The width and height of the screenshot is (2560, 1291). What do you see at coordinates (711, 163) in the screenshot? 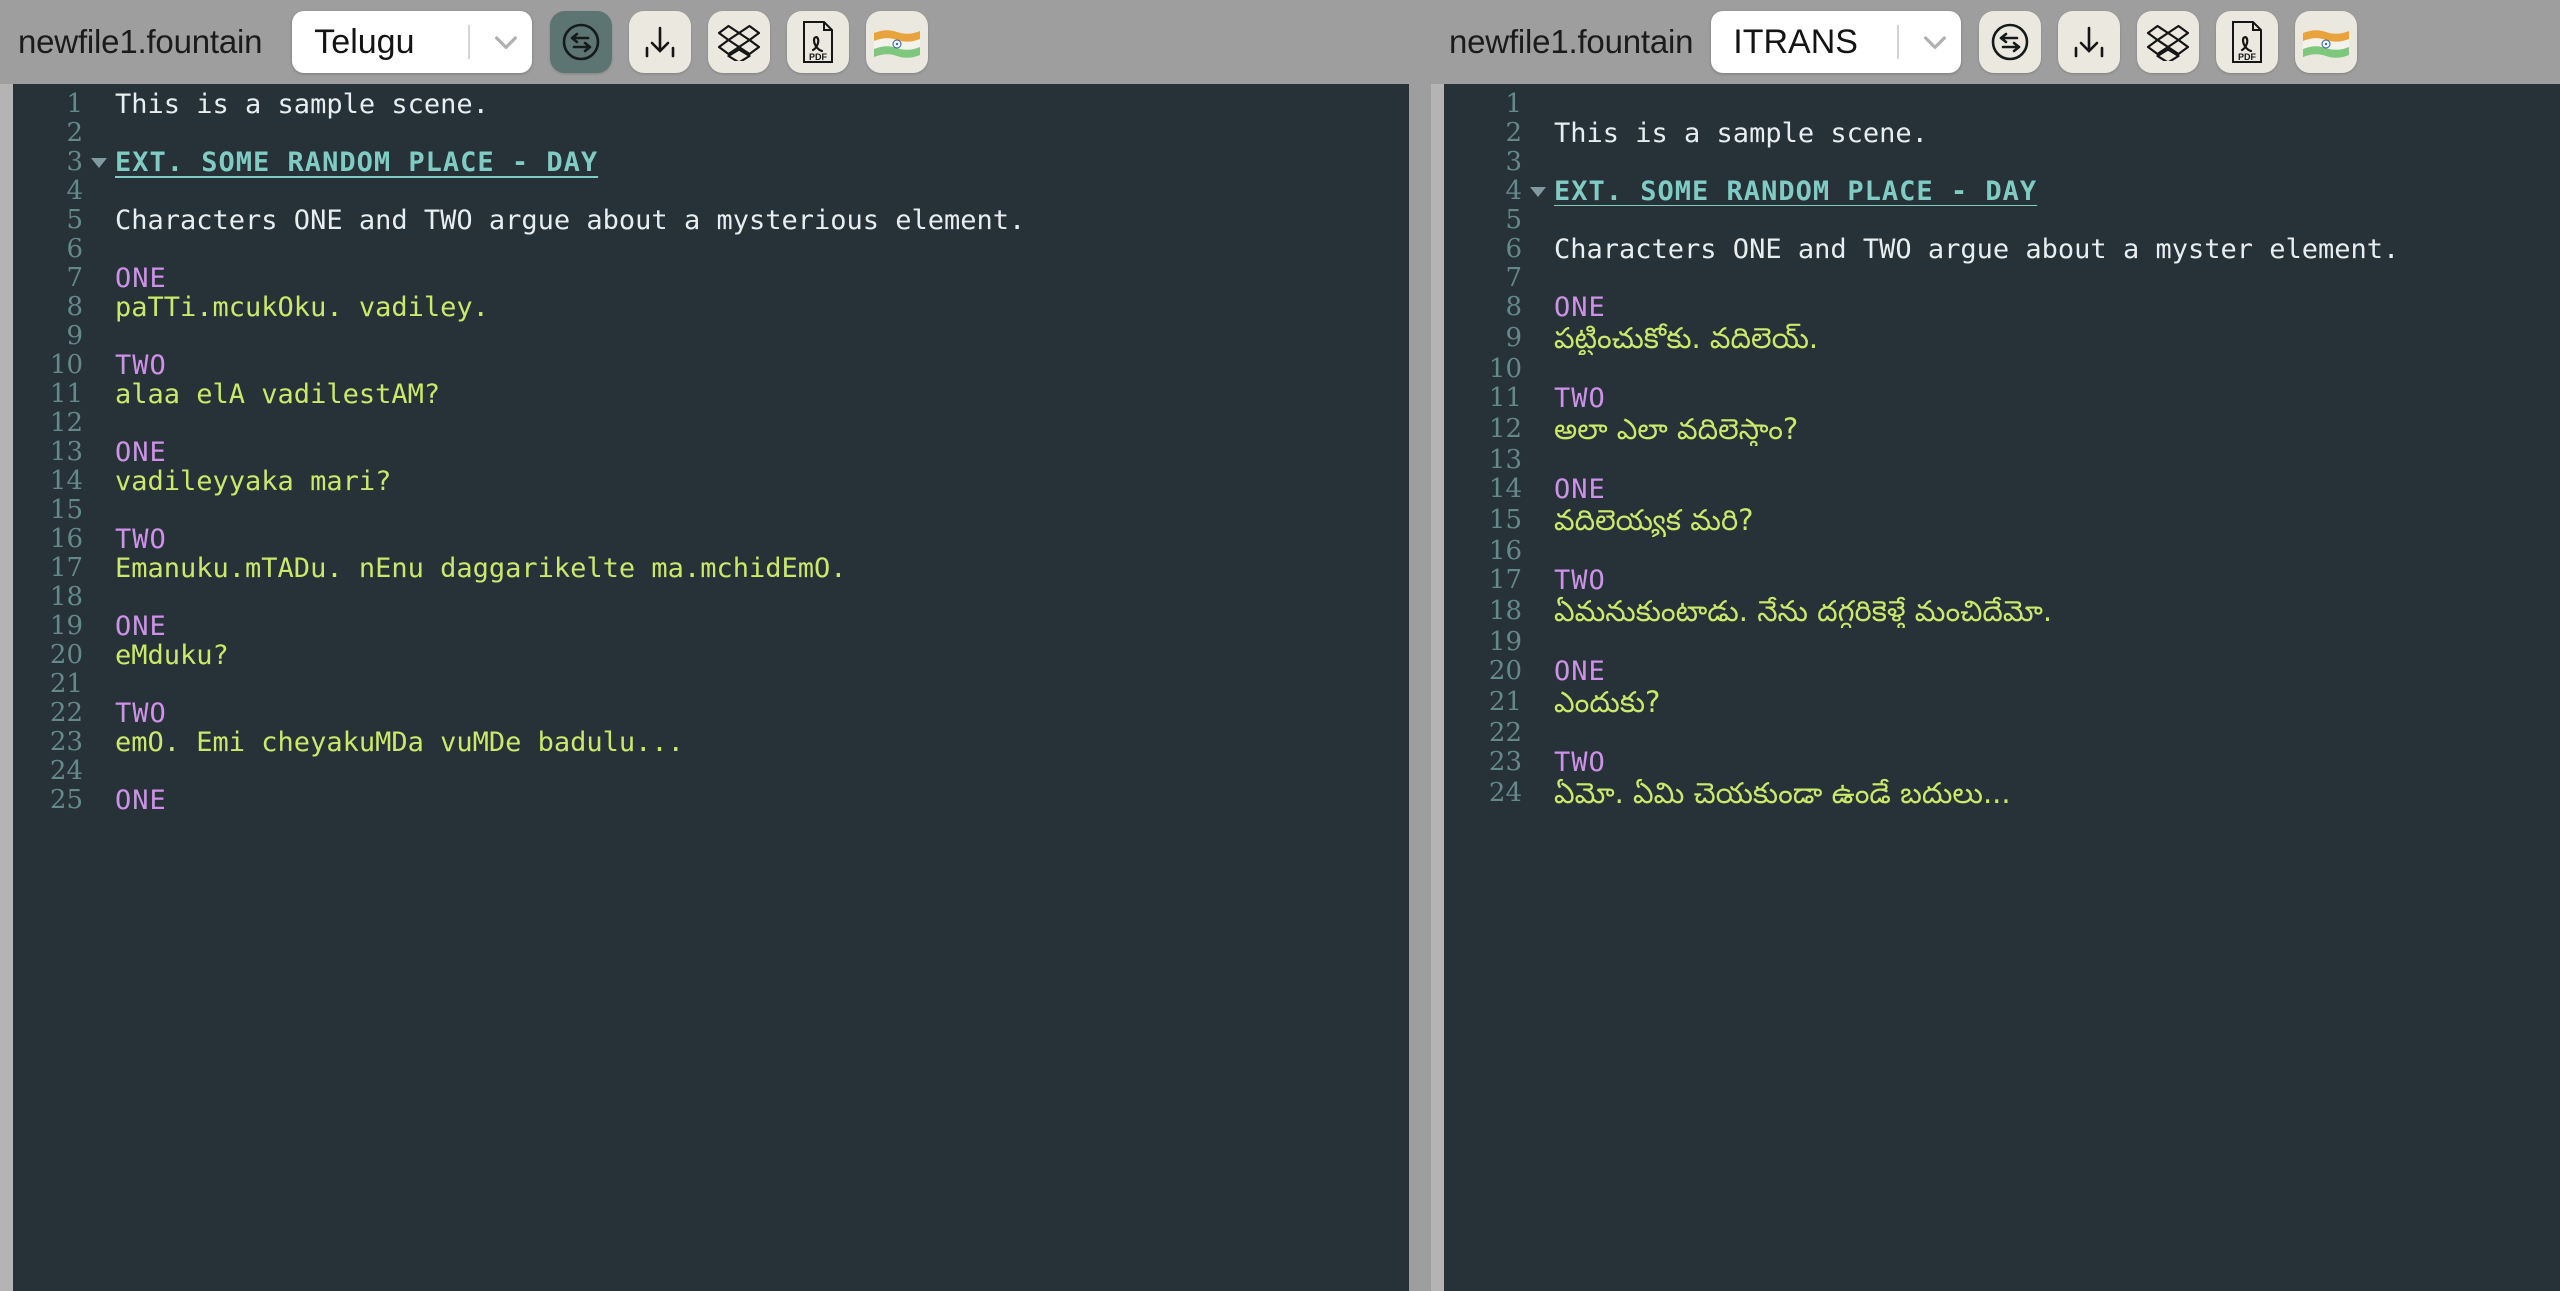
I see `code-line: 3 EXT. SOME RANDOM PLACE - DAY` at bounding box center [711, 163].